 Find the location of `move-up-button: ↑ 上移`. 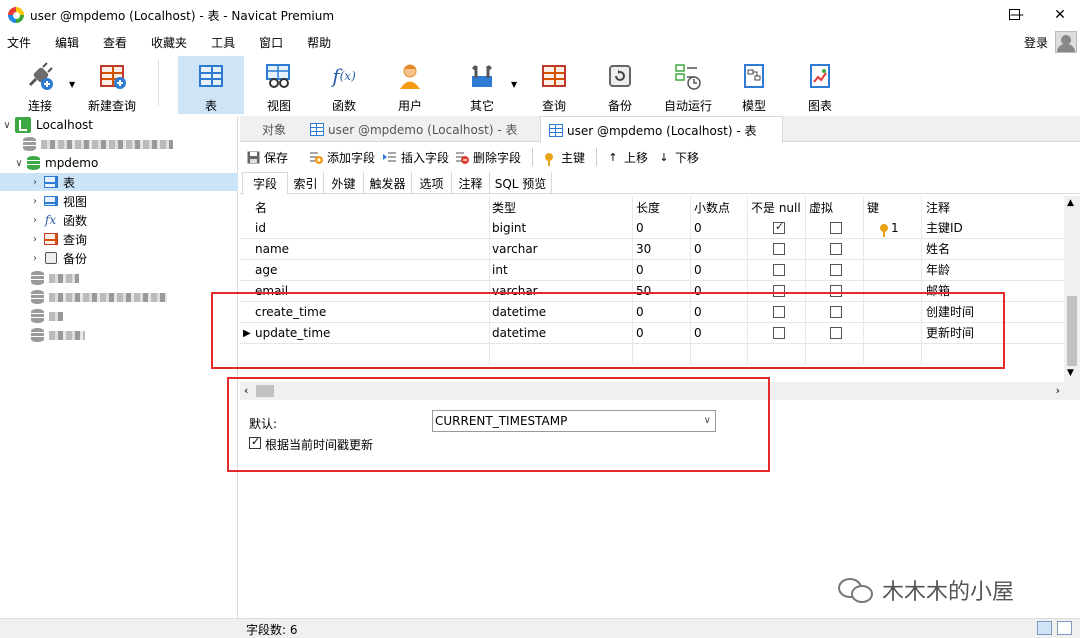

move-up-button: ↑ 上移 is located at coordinates (627, 157).